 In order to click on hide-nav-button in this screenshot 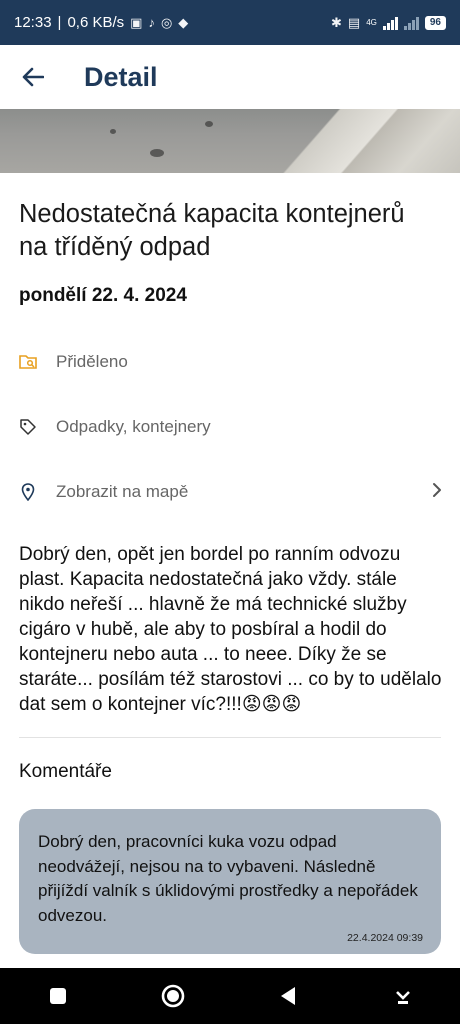, I will do `click(403, 996)`.